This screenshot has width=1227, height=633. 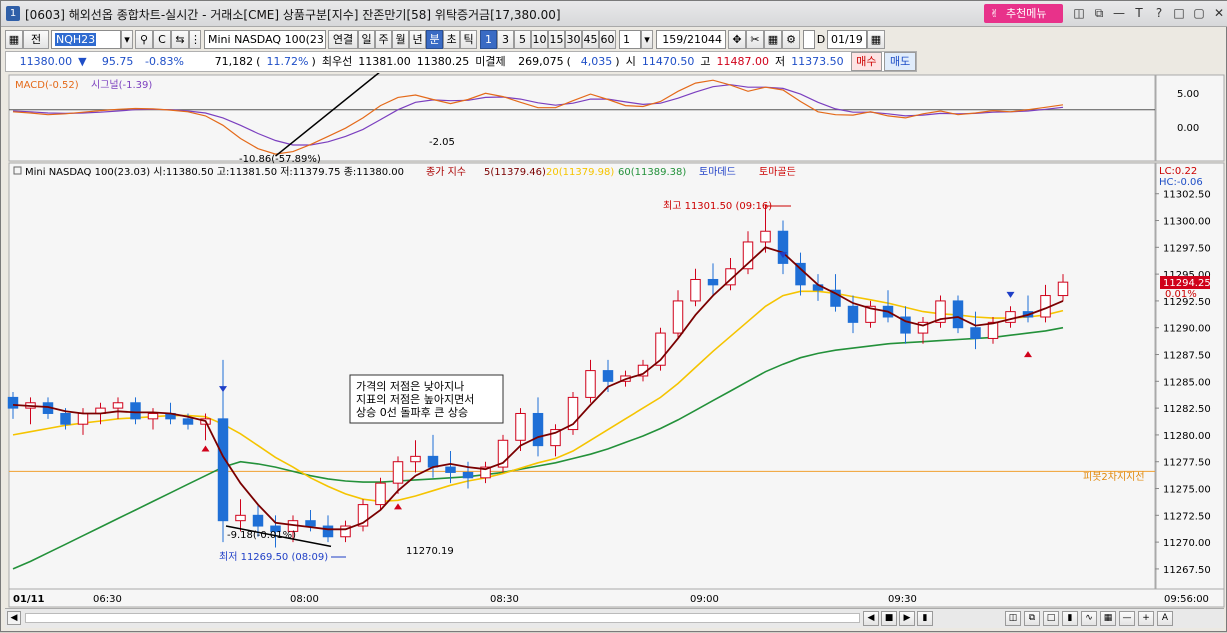 What do you see at coordinates (366, 39) in the screenshot?
I see `period-button-1: 일` at bounding box center [366, 39].